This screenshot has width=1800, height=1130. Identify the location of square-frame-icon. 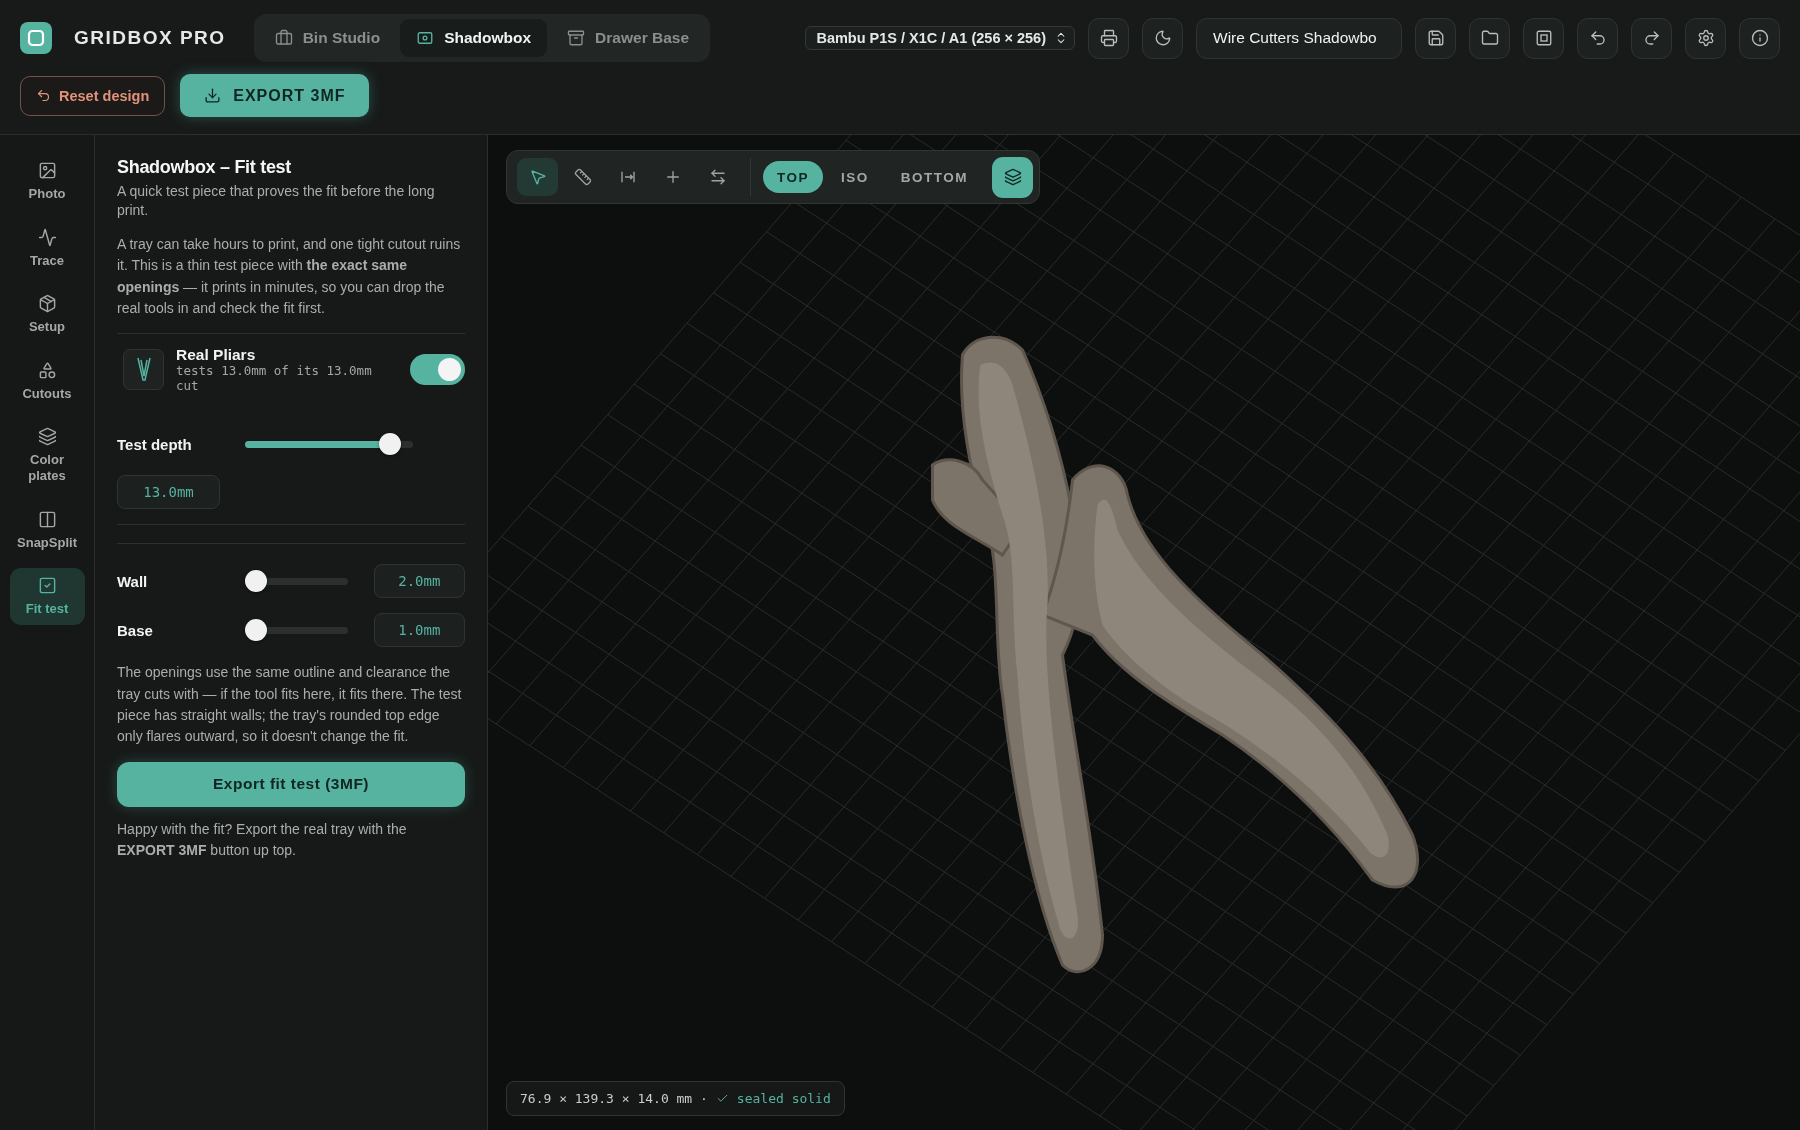
(1543, 38).